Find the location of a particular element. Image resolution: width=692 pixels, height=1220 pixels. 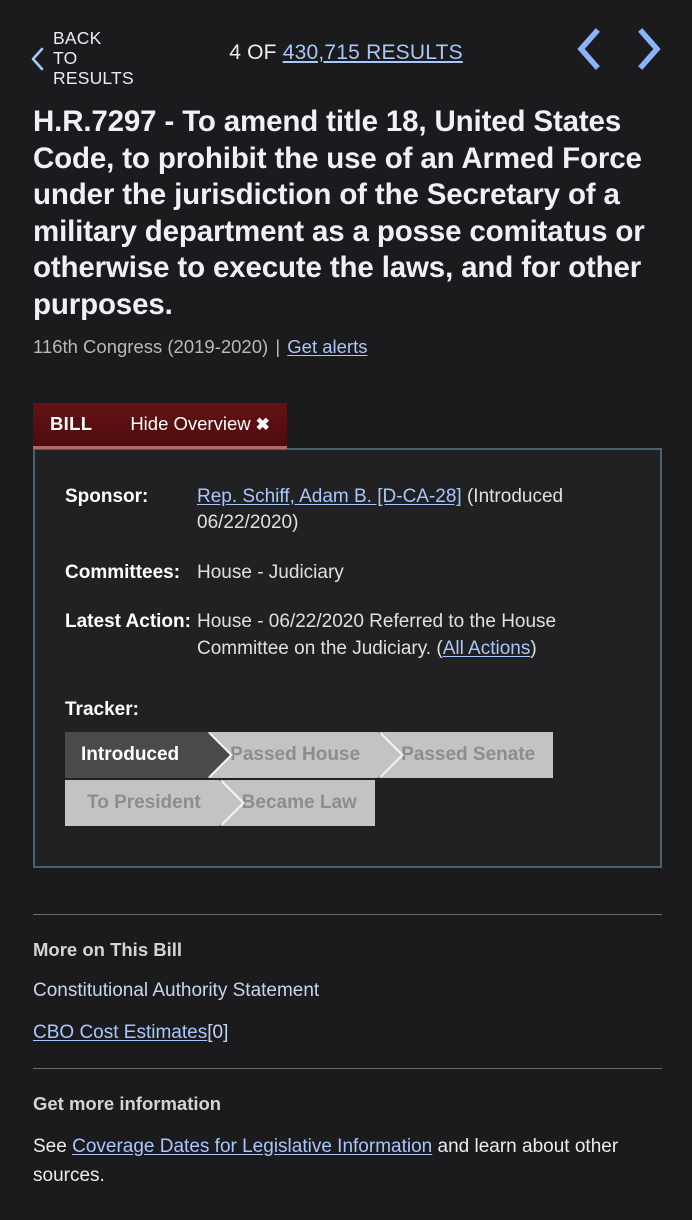

next-result-button is located at coordinates (649, 49).